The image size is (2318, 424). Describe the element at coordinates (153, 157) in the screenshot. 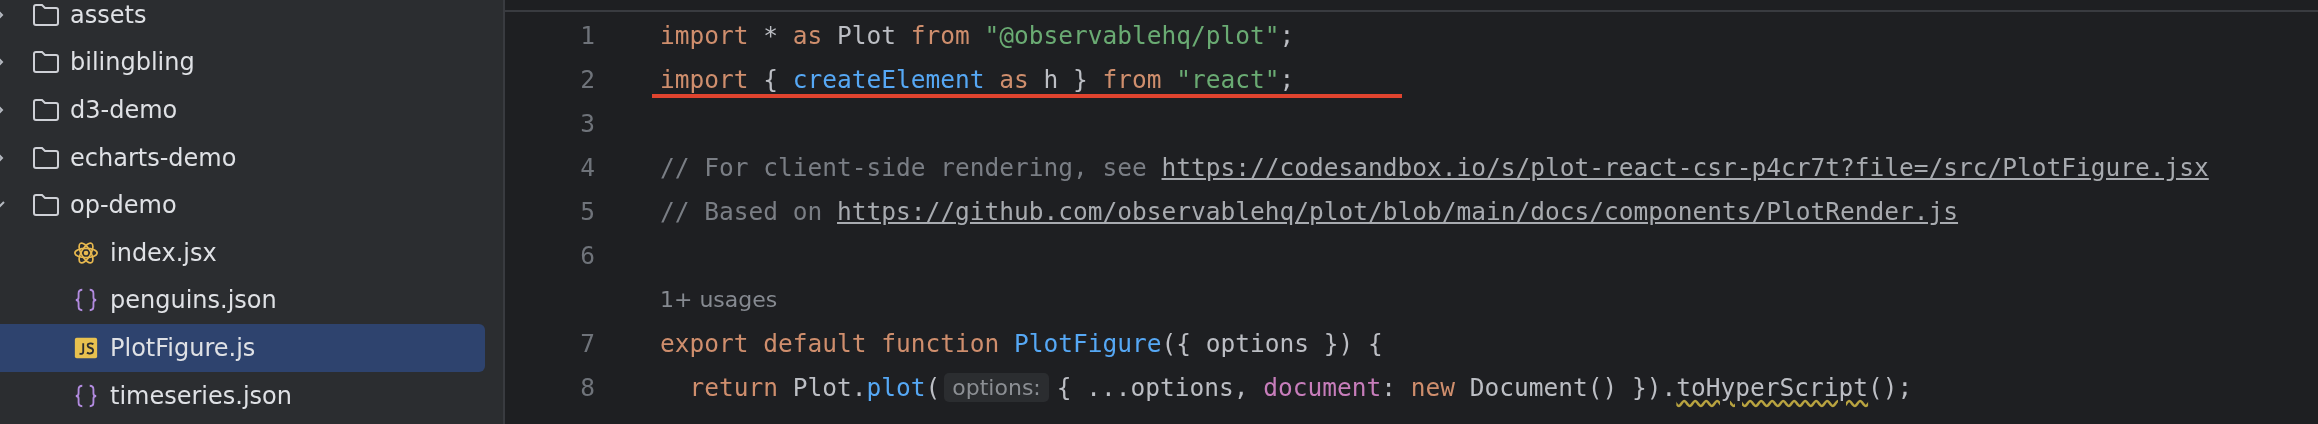

I see `file-name: echarts-demo` at that location.